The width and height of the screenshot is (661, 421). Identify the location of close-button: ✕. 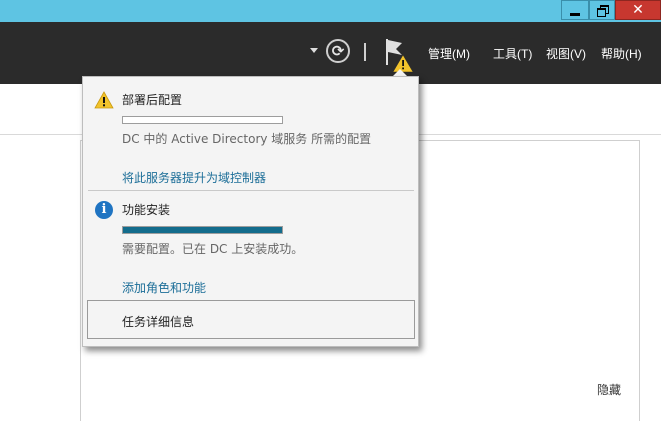
(638, 10).